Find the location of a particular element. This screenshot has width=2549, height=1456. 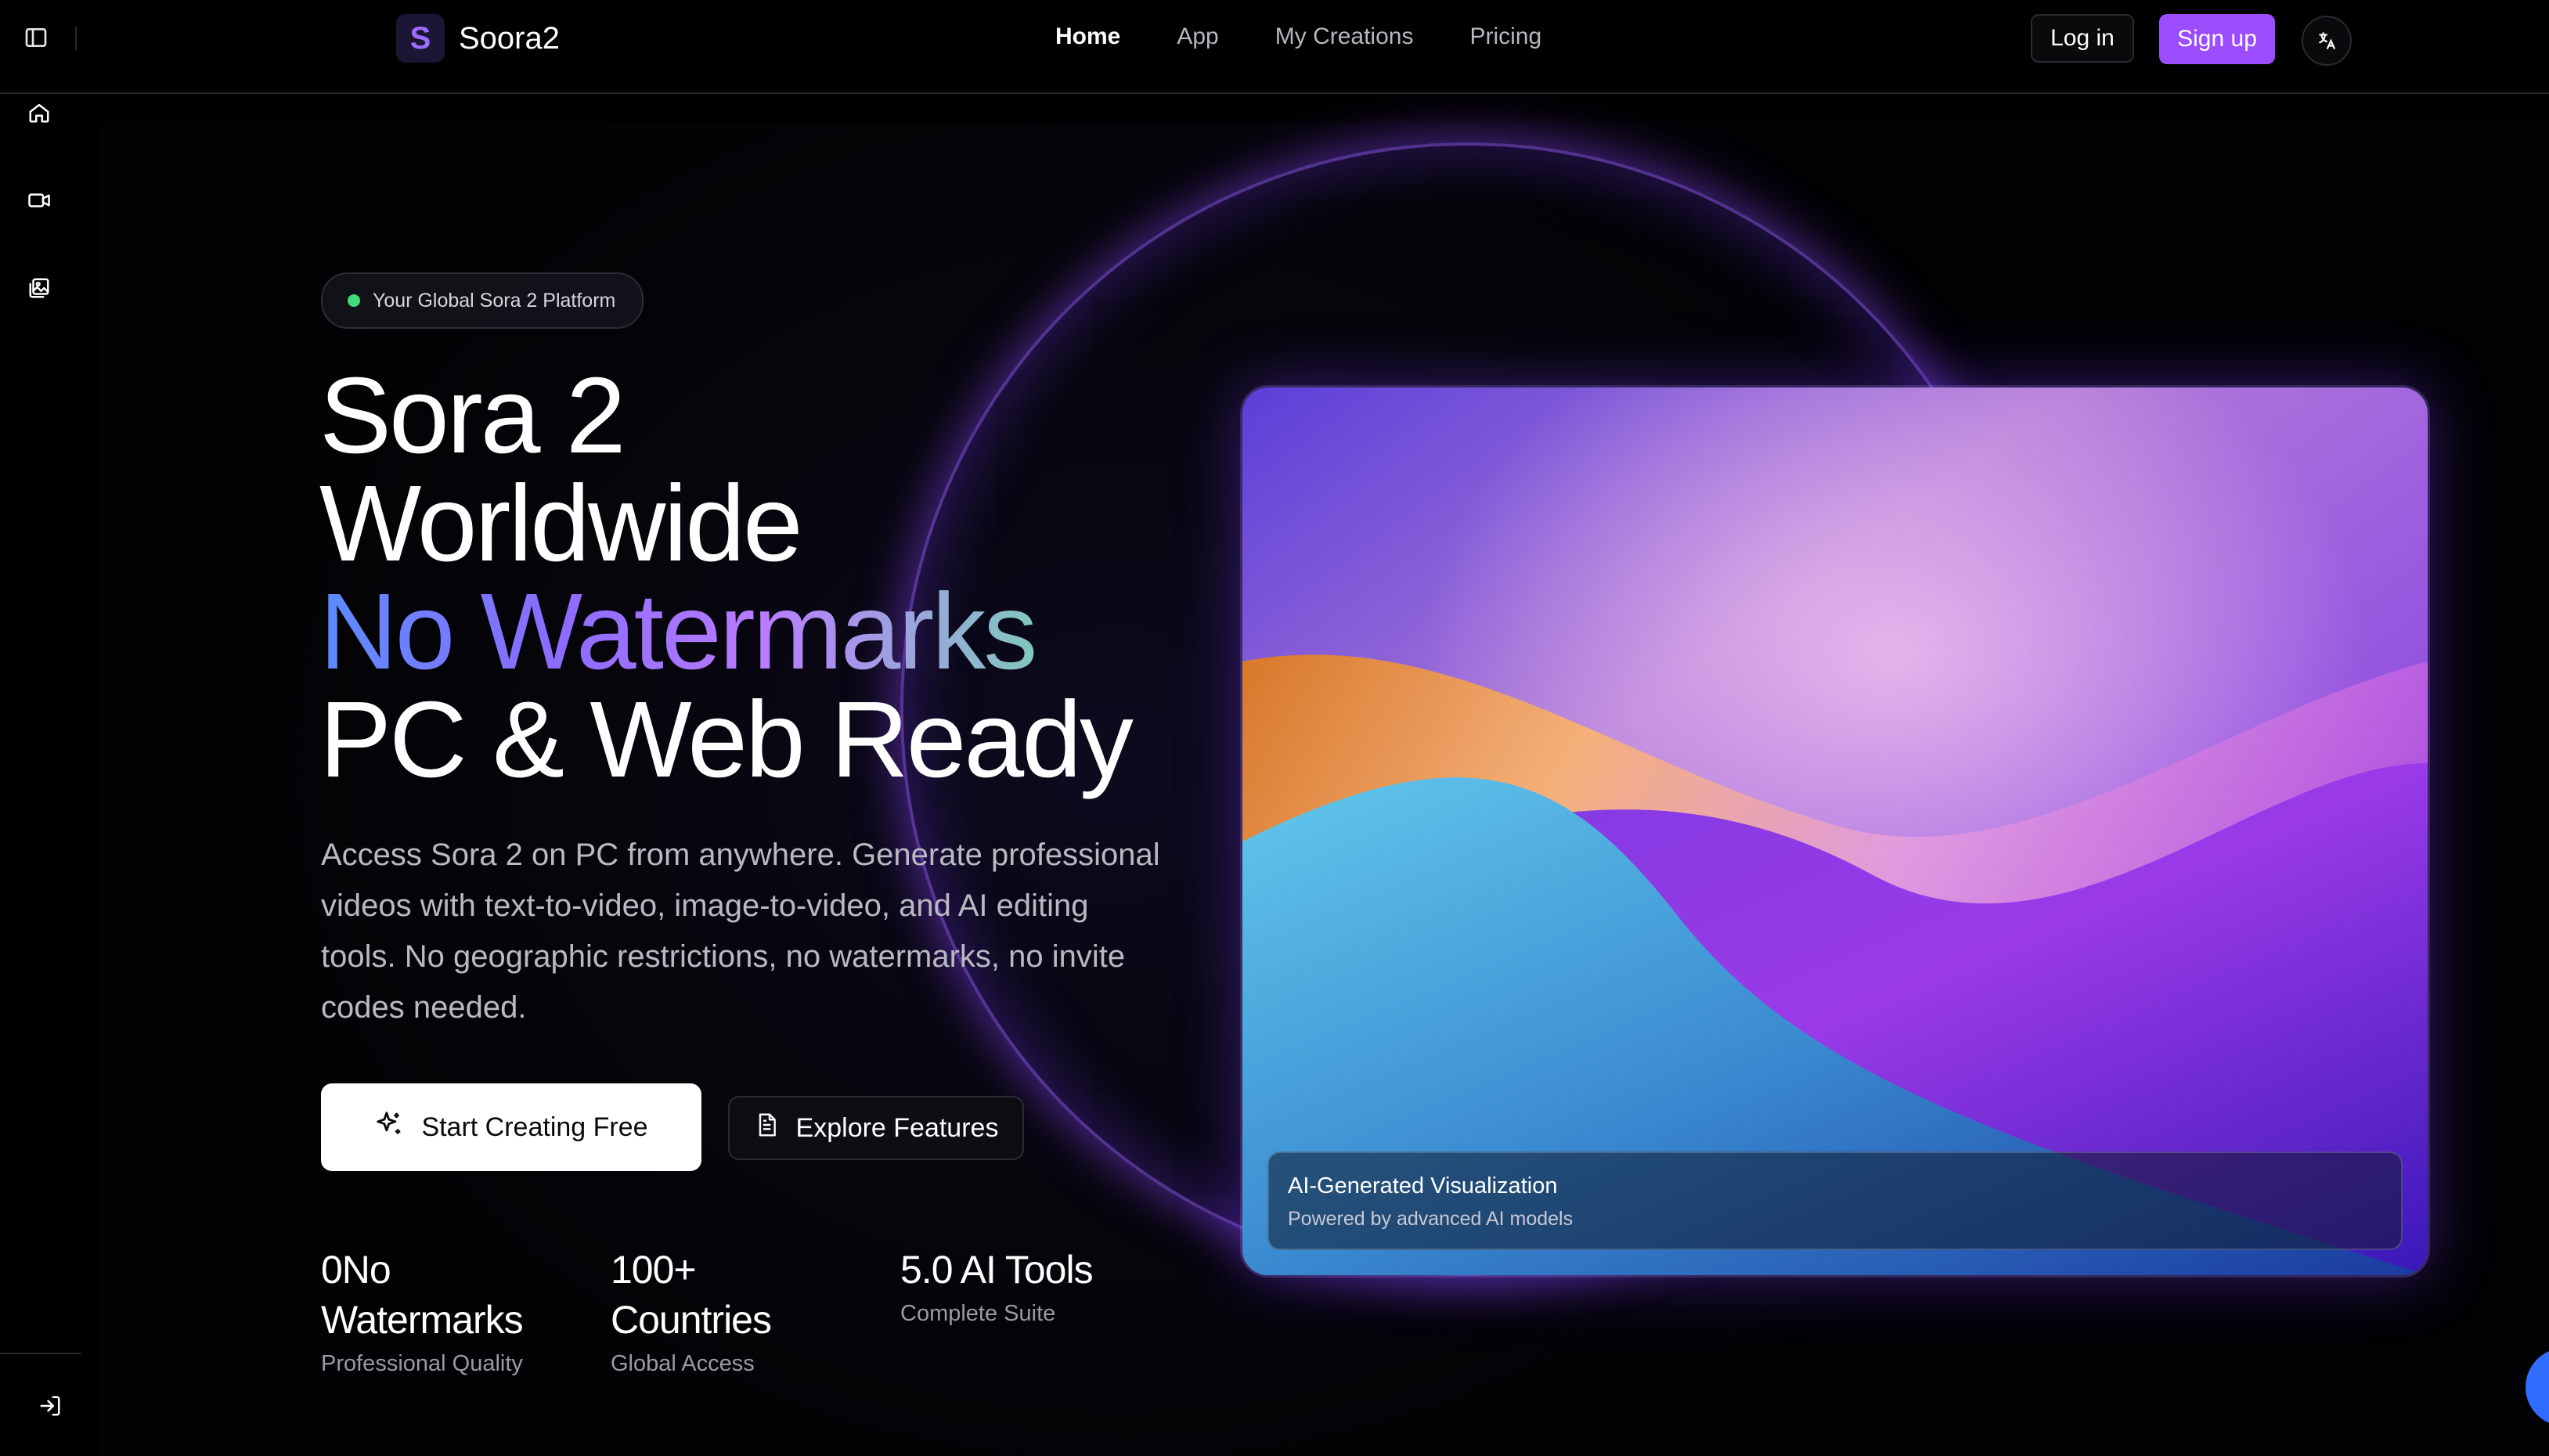

translate-icon is located at coordinates (2327, 41).